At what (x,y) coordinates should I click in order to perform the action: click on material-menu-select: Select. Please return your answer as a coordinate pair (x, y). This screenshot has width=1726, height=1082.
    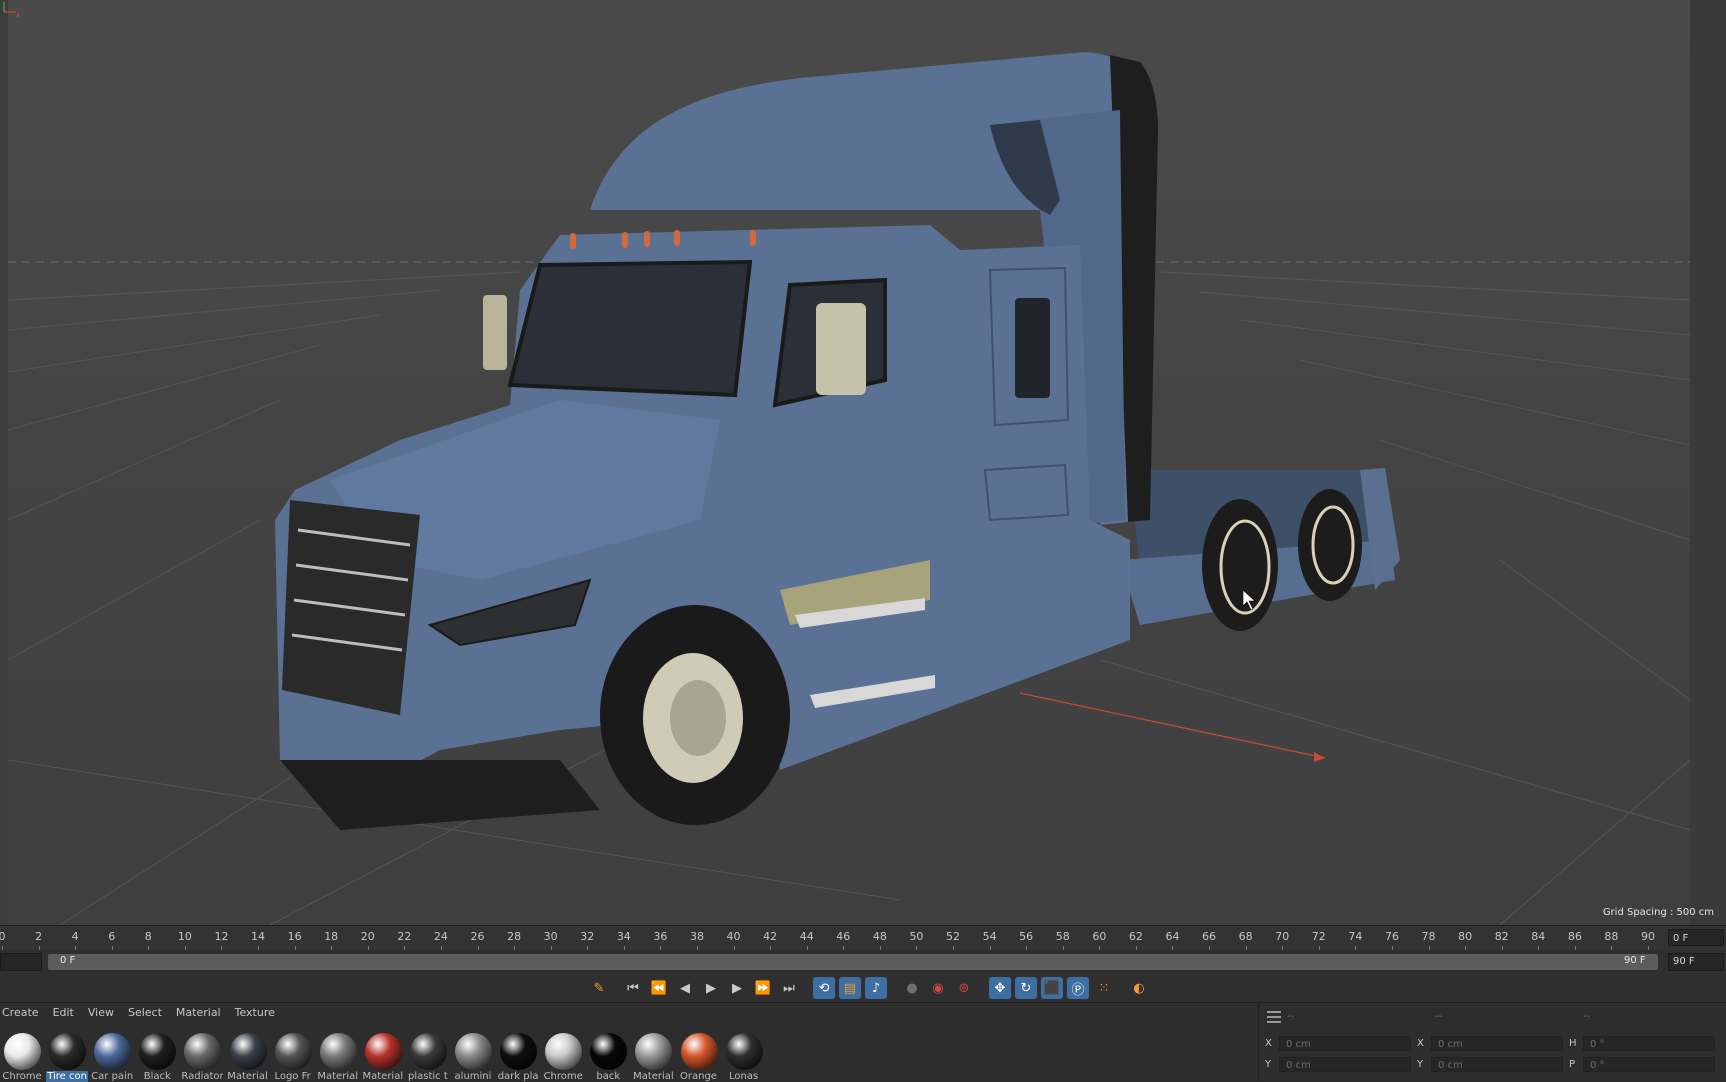
    Looking at the image, I should click on (145, 1016).